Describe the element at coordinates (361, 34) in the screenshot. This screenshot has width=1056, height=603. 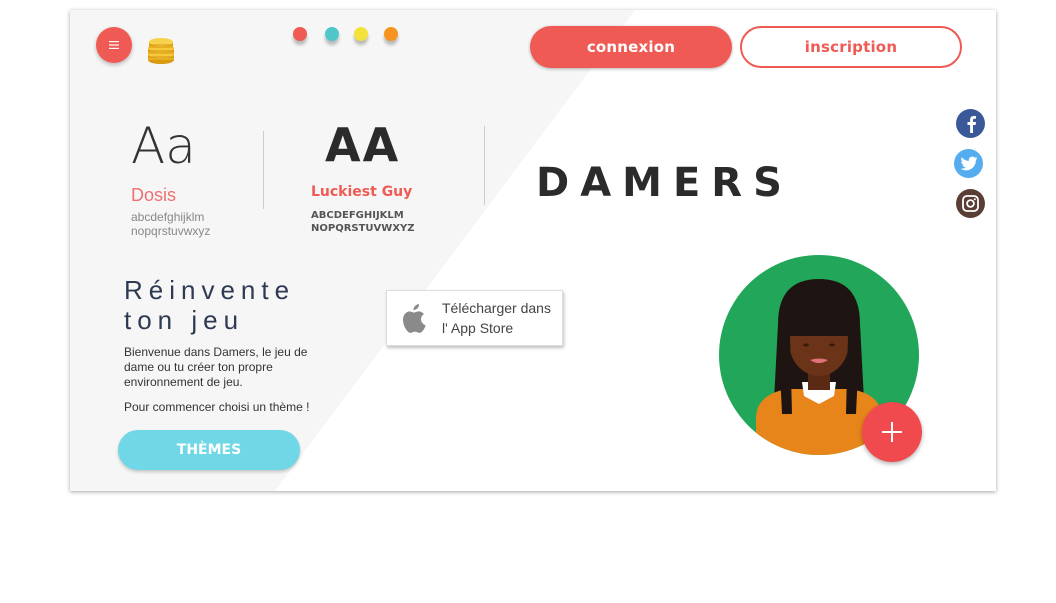
I see `palette-dot-yellow` at that location.